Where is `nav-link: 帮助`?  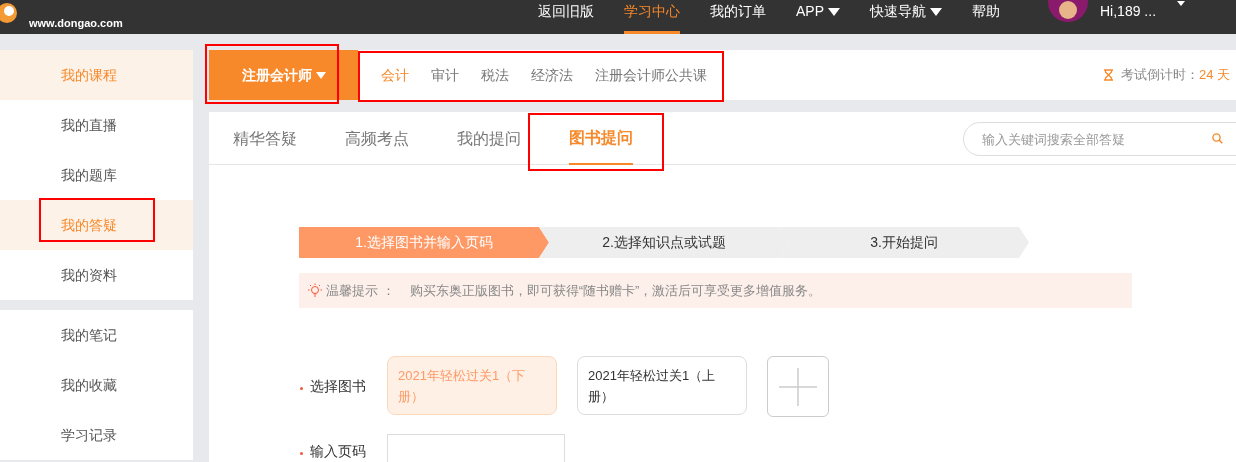
nav-link: 帮助 is located at coordinates (986, 17).